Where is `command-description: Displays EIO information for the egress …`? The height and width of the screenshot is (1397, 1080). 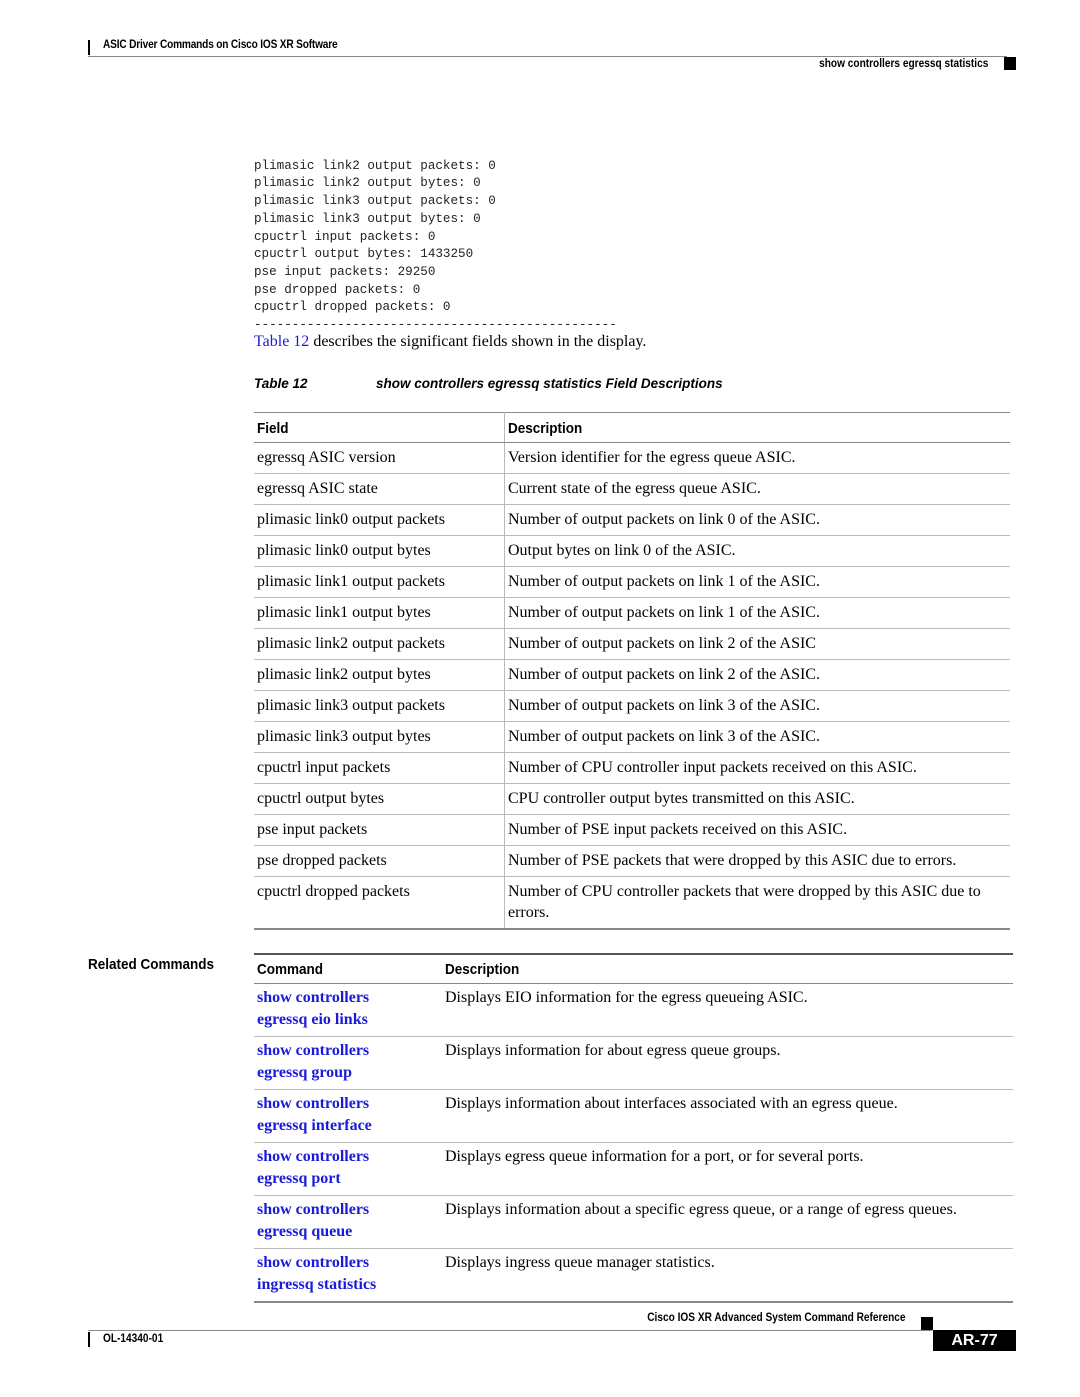
command-description: Displays EIO information for the egress … is located at coordinates (727, 1010).